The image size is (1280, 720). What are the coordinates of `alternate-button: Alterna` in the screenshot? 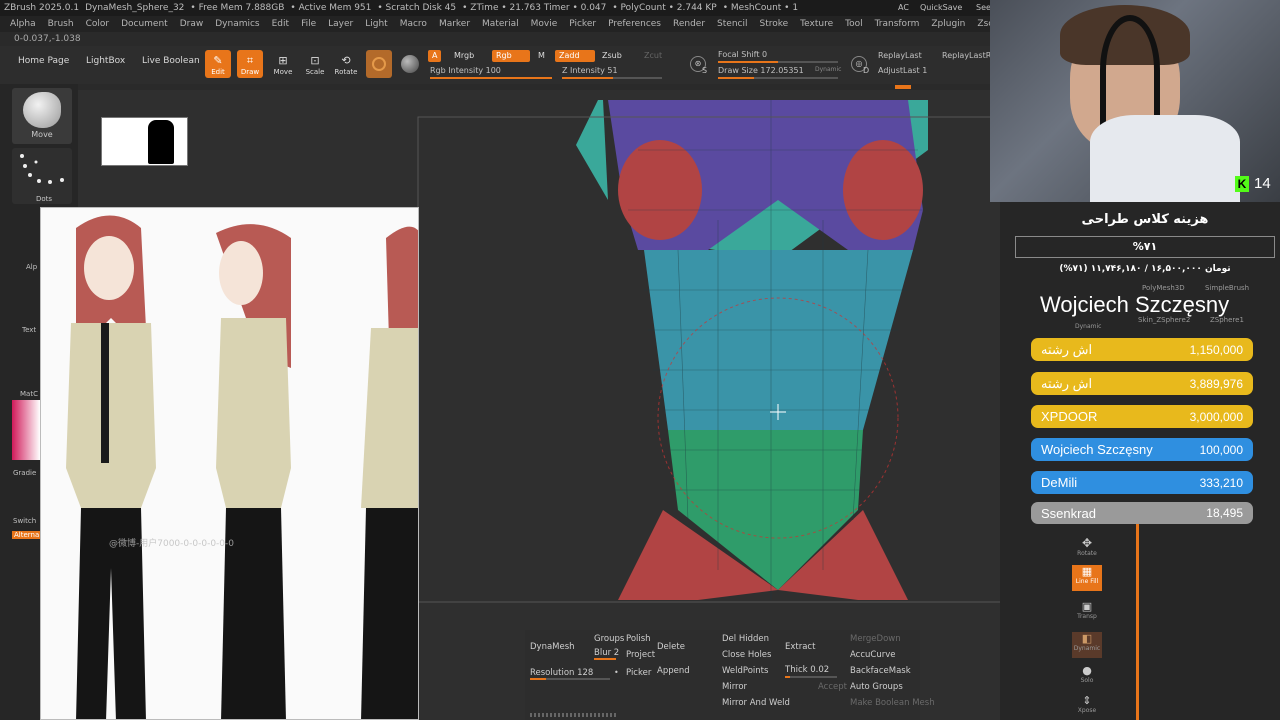 It's located at (27, 535).